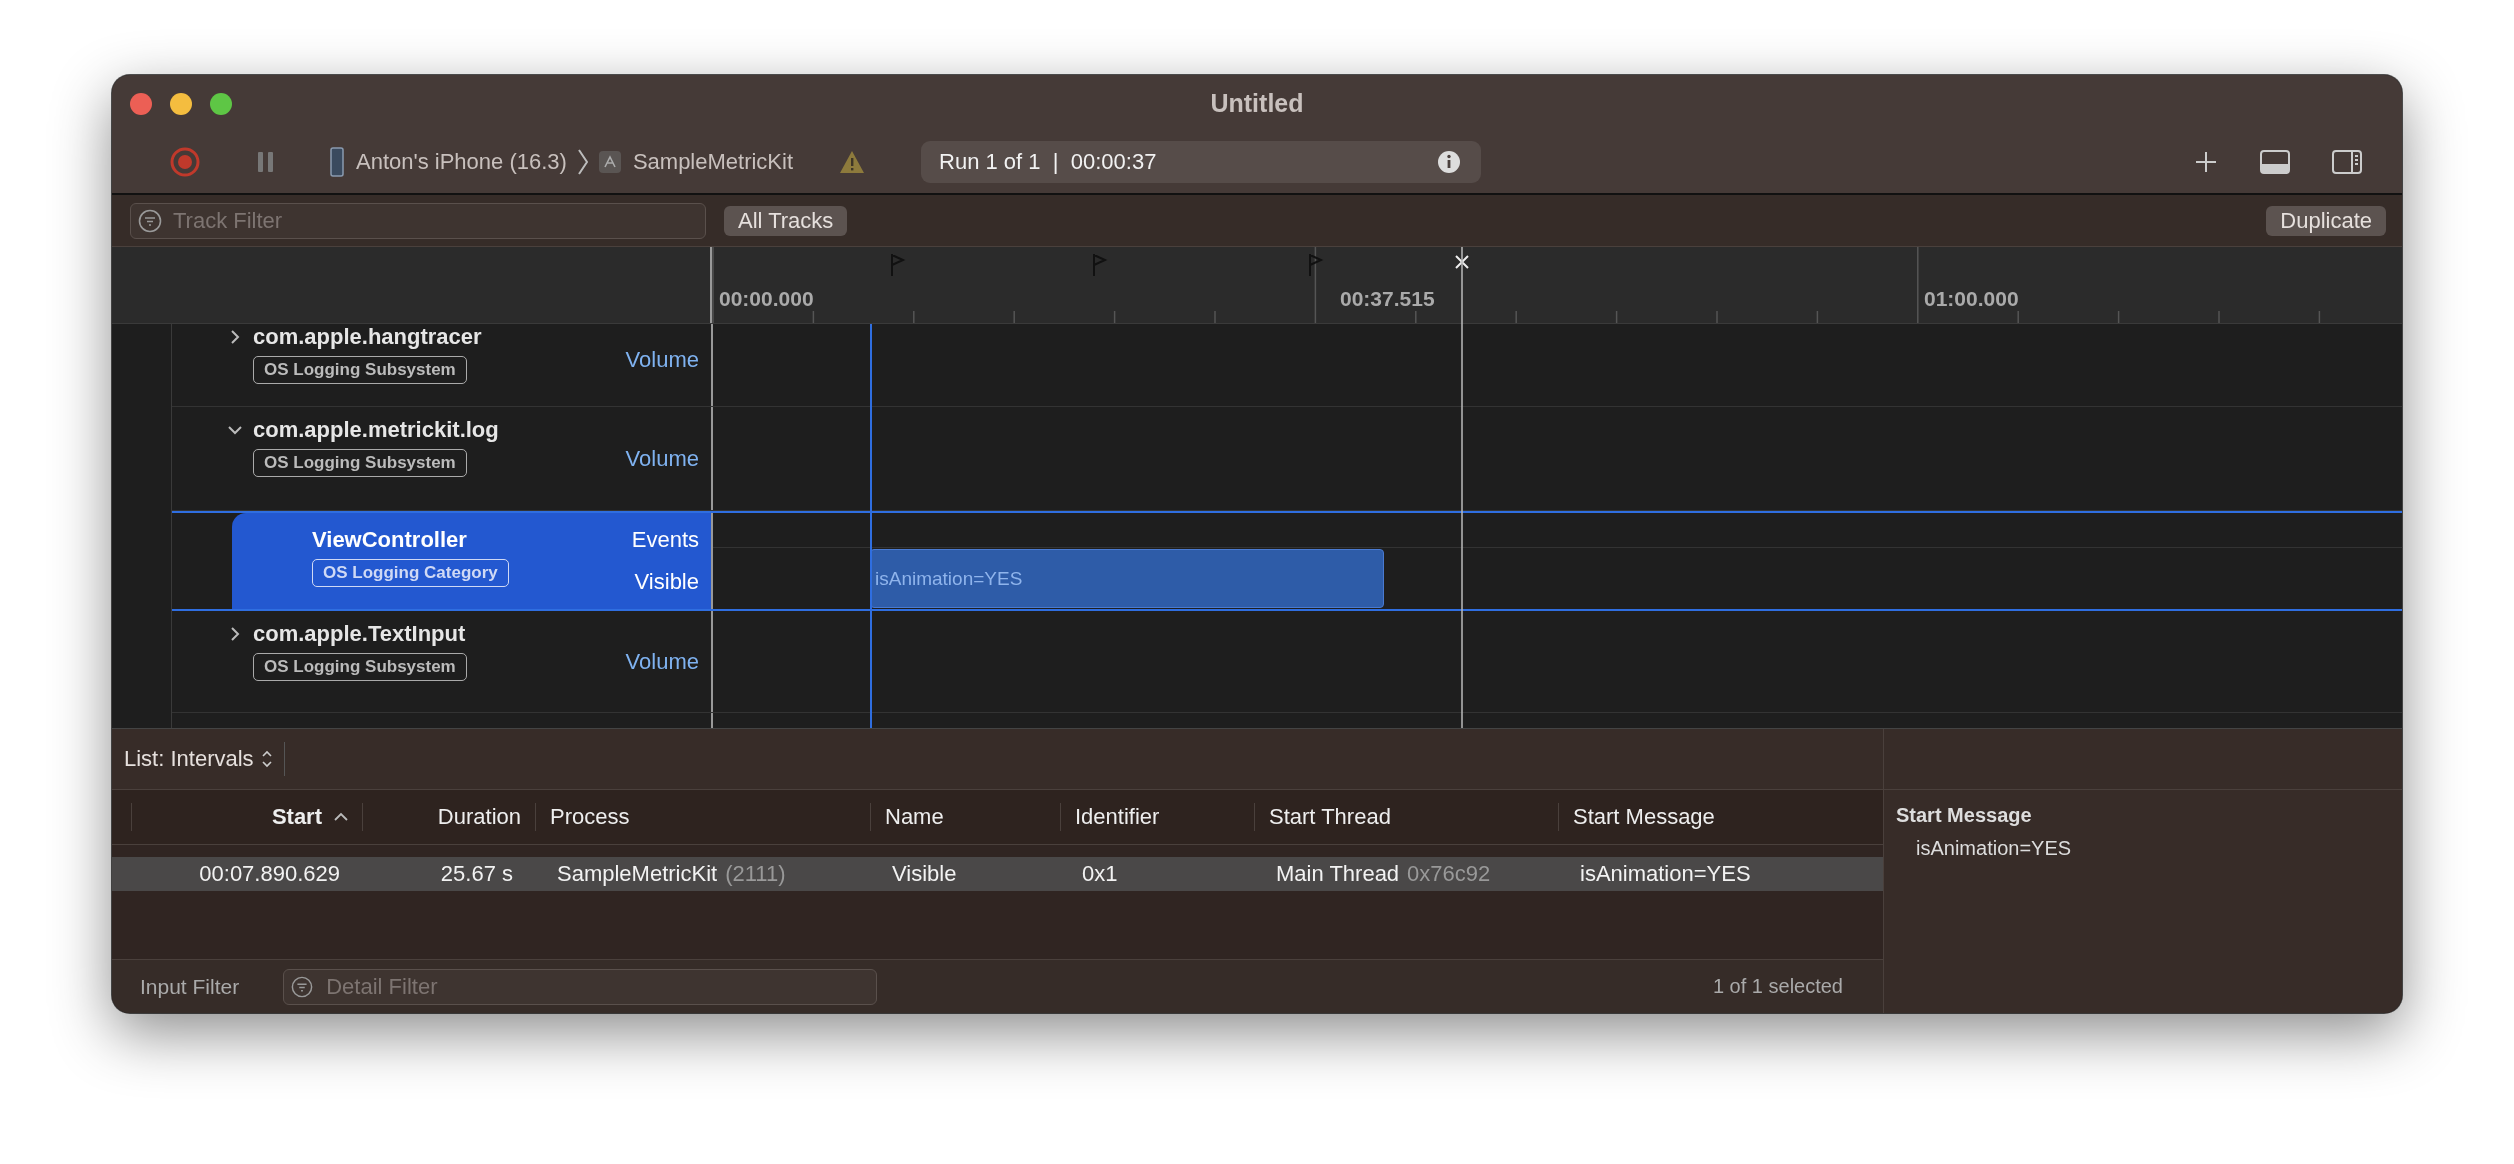 The image size is (2514, 1164). What do you see at coordinates (418, 220) in the screenshot?
I see `track-filter-field: Track Filter` at bounding box center [418, 220].